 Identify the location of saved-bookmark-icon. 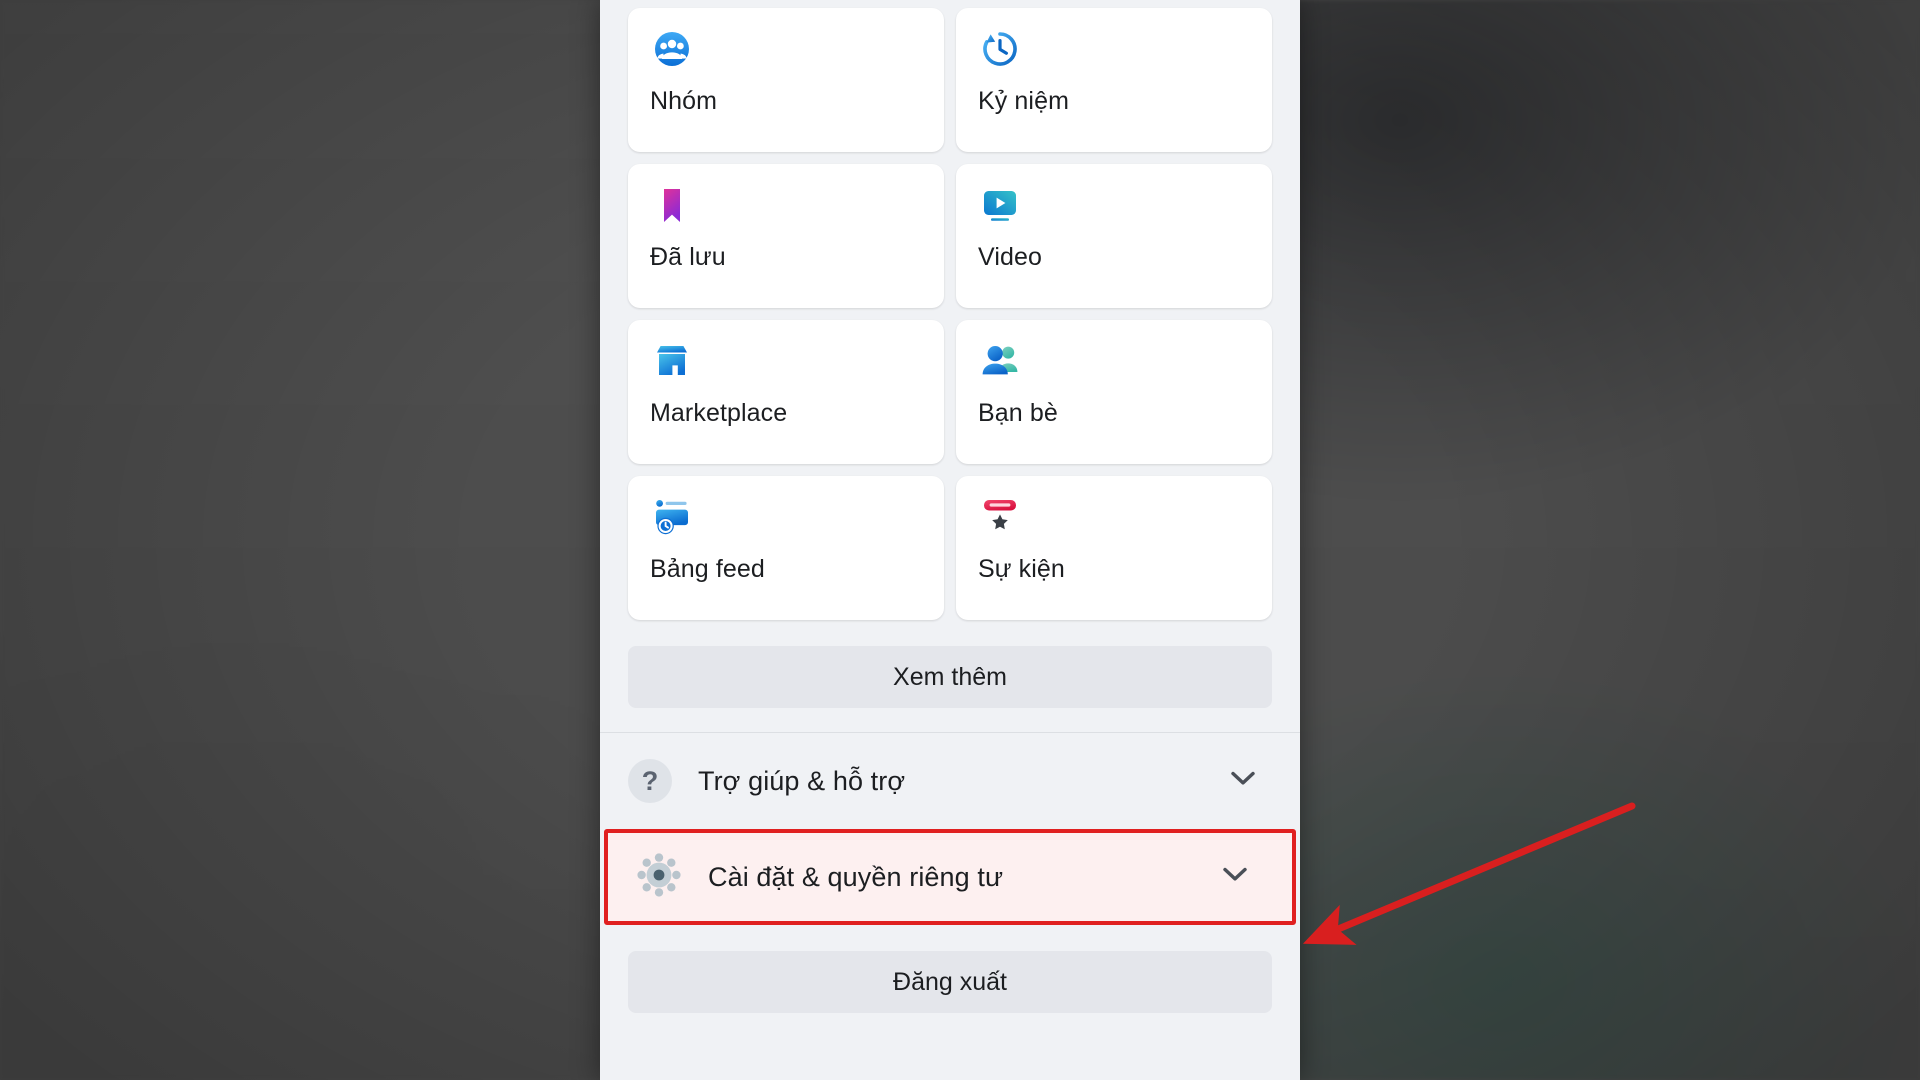
(788, 205).